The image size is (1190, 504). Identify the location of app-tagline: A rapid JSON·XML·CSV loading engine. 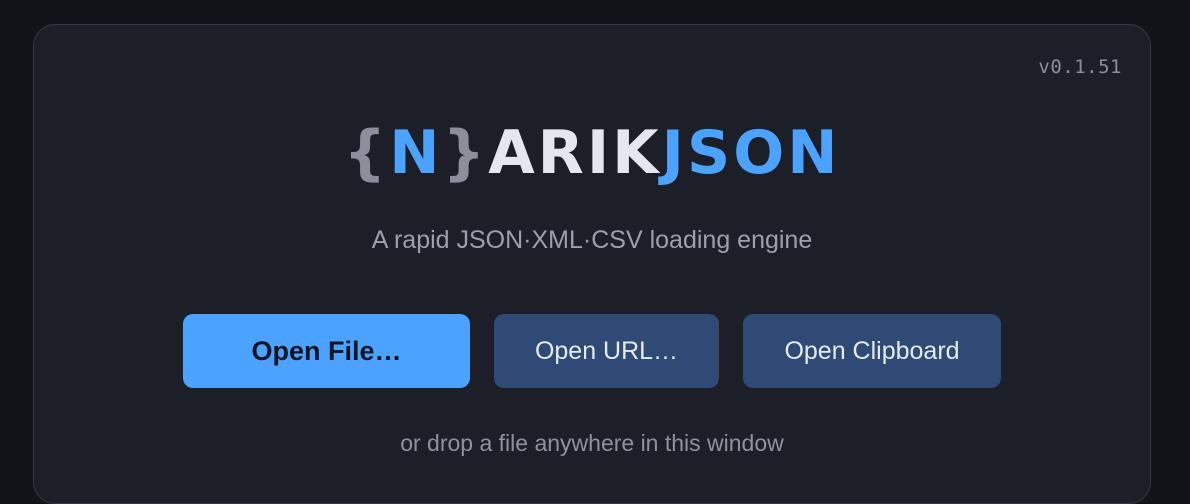
(592, 240).